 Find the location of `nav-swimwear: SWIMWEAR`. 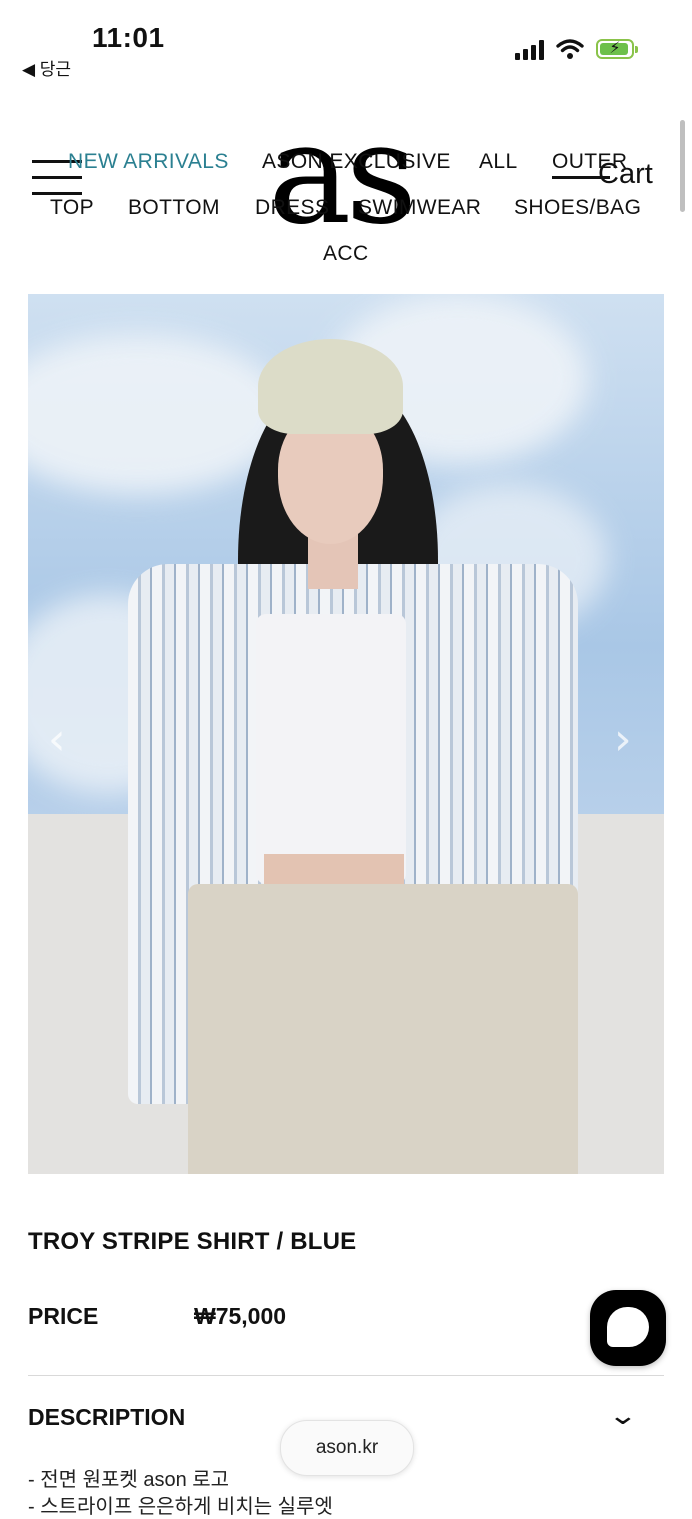

nav-swimwear: SWIMWEAR is located at coordinates (419, 208).